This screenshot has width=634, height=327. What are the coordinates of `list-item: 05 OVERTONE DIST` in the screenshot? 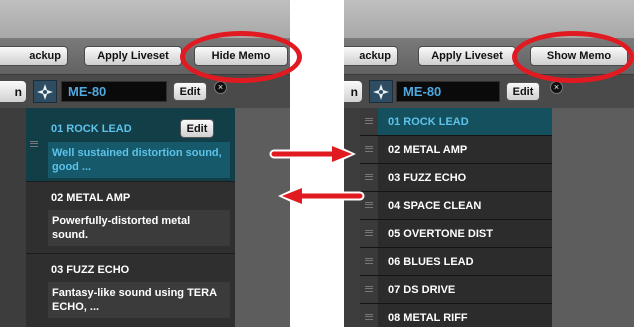 It's located at (456, 234).